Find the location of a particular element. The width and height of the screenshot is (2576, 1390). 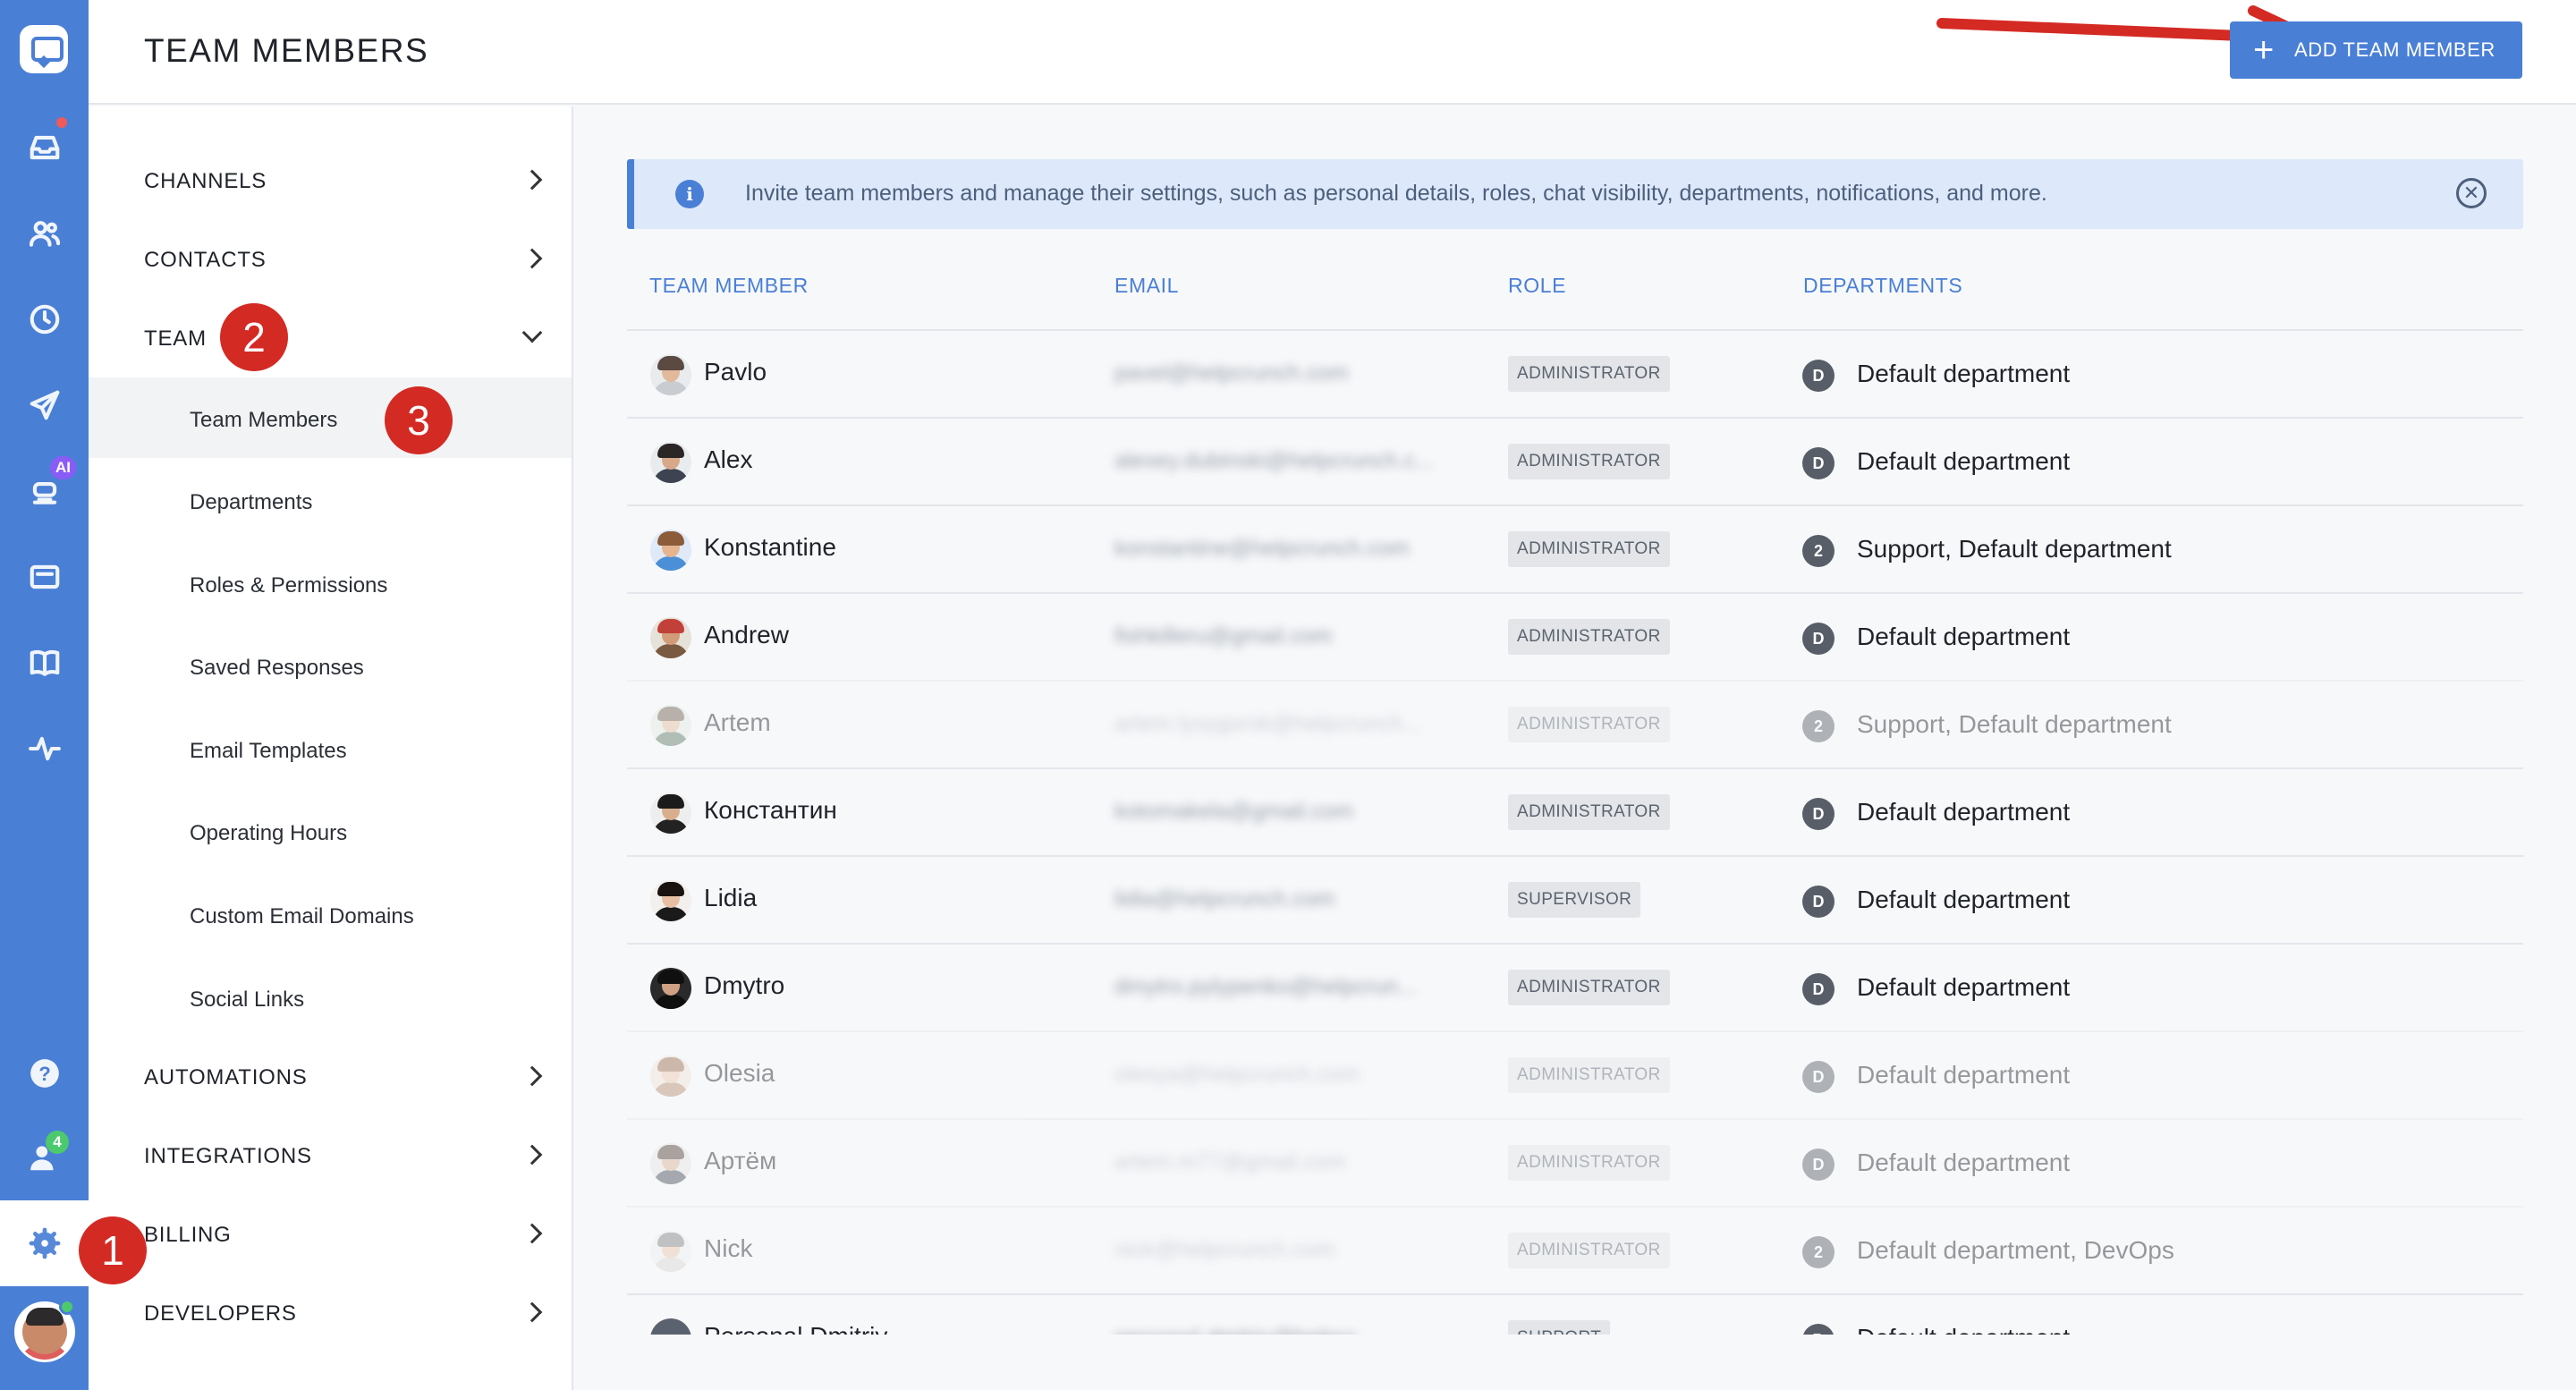

nav-item-email-templates: Email Templates is located at coordinates (268, 751).